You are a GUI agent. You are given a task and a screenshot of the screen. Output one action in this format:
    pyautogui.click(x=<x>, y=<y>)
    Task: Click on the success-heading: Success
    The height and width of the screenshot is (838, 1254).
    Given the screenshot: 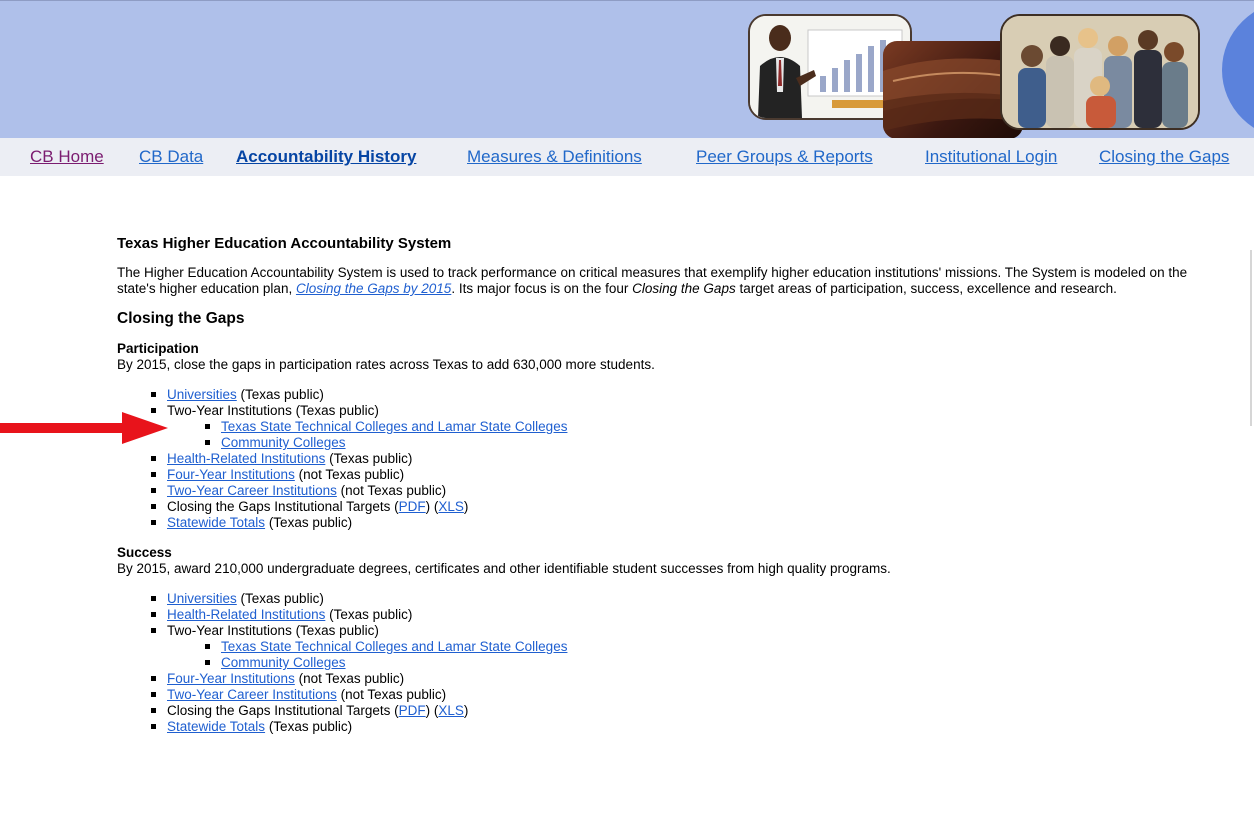 What is the action you would take?
    pyautogui.click(x=144, y=552)
    